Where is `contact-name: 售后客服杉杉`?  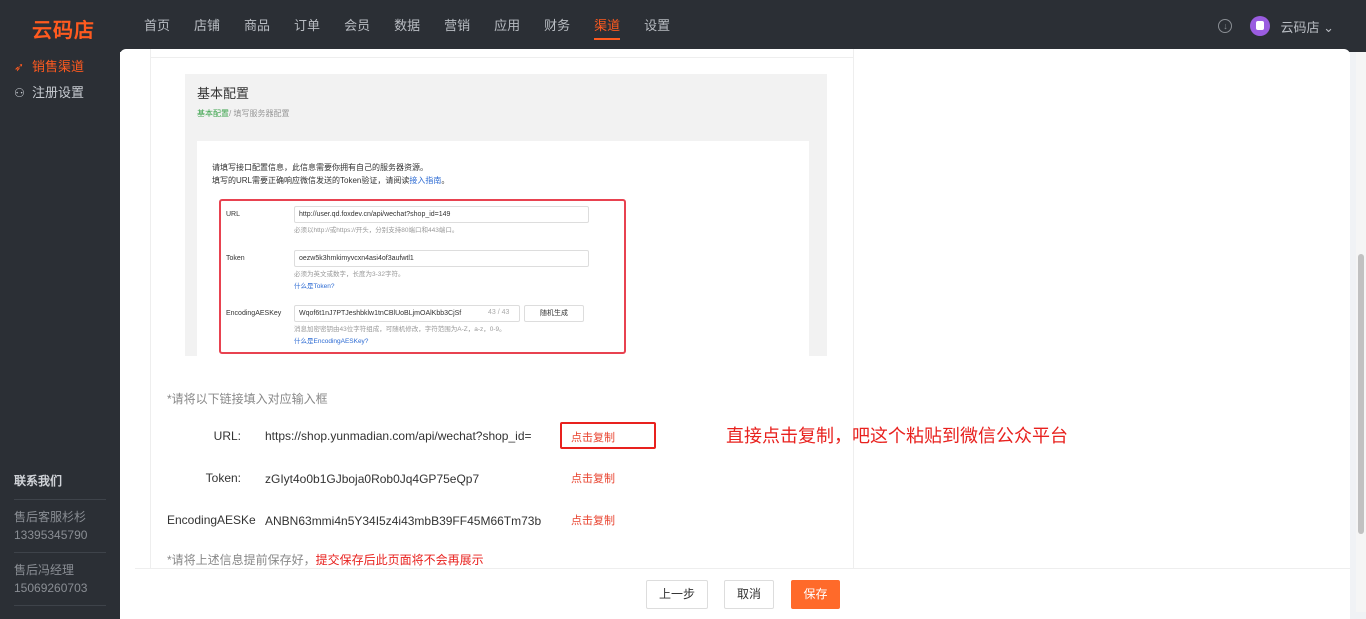
contact-name: 售后客服杉杉 is located at coordinates (50, 517).